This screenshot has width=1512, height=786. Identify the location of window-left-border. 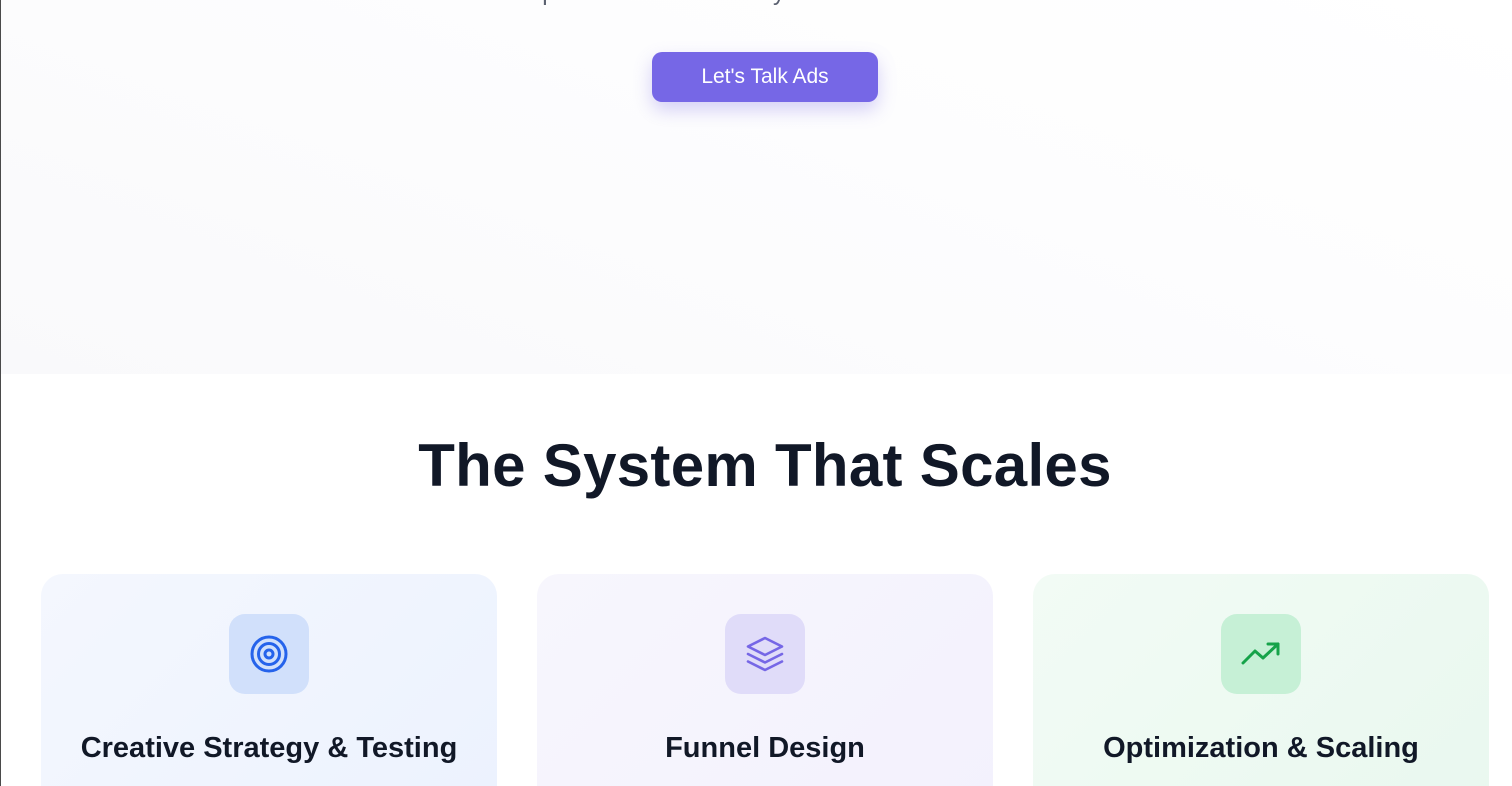
(0, 393).